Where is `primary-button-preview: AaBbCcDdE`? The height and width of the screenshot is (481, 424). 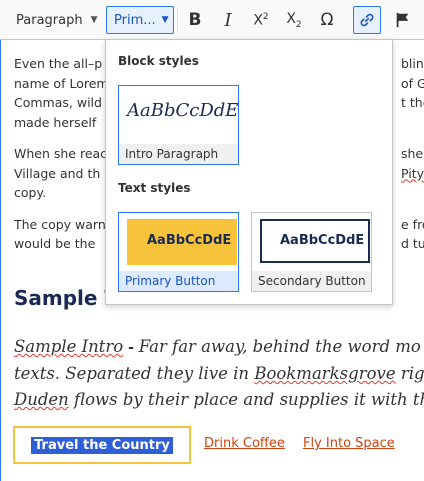 primary-button-preview: AaBbCcDdE is located at coordinates (182, 242).